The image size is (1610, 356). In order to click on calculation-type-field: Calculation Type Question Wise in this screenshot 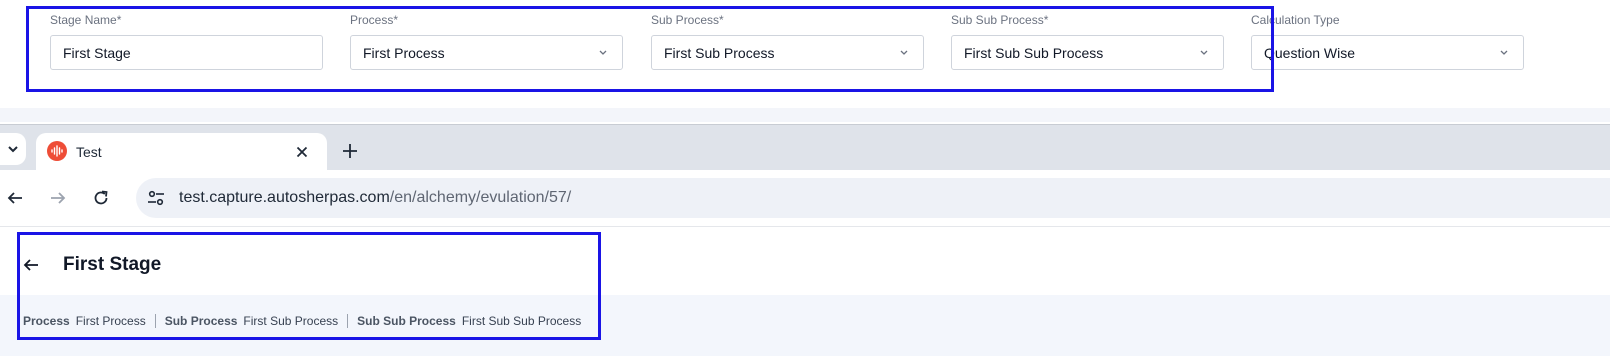, I will do `click(1387, 41)`.